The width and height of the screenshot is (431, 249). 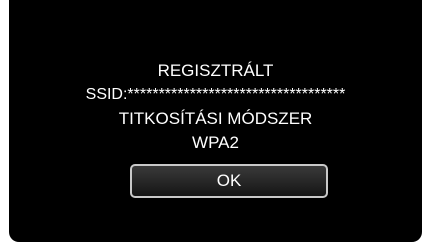 I want to click on encryption-method-label: TITKOSÍTÁSI MÓDSZER, so click(x=215, y=118).